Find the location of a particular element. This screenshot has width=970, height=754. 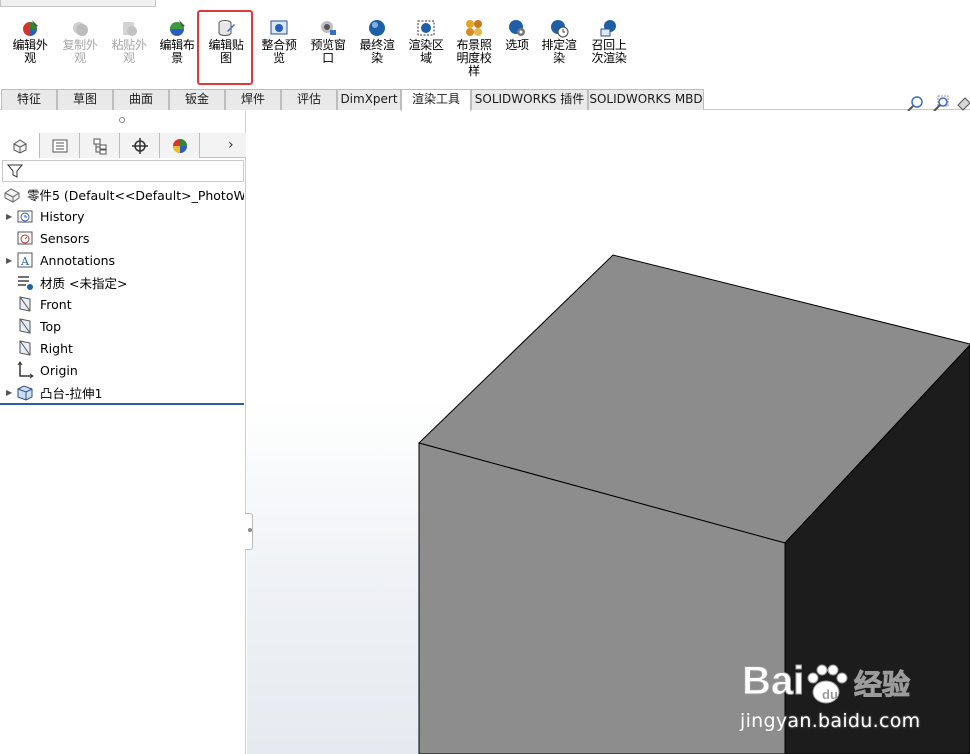

schedule-render-icon is located at coordinates (559, 28).